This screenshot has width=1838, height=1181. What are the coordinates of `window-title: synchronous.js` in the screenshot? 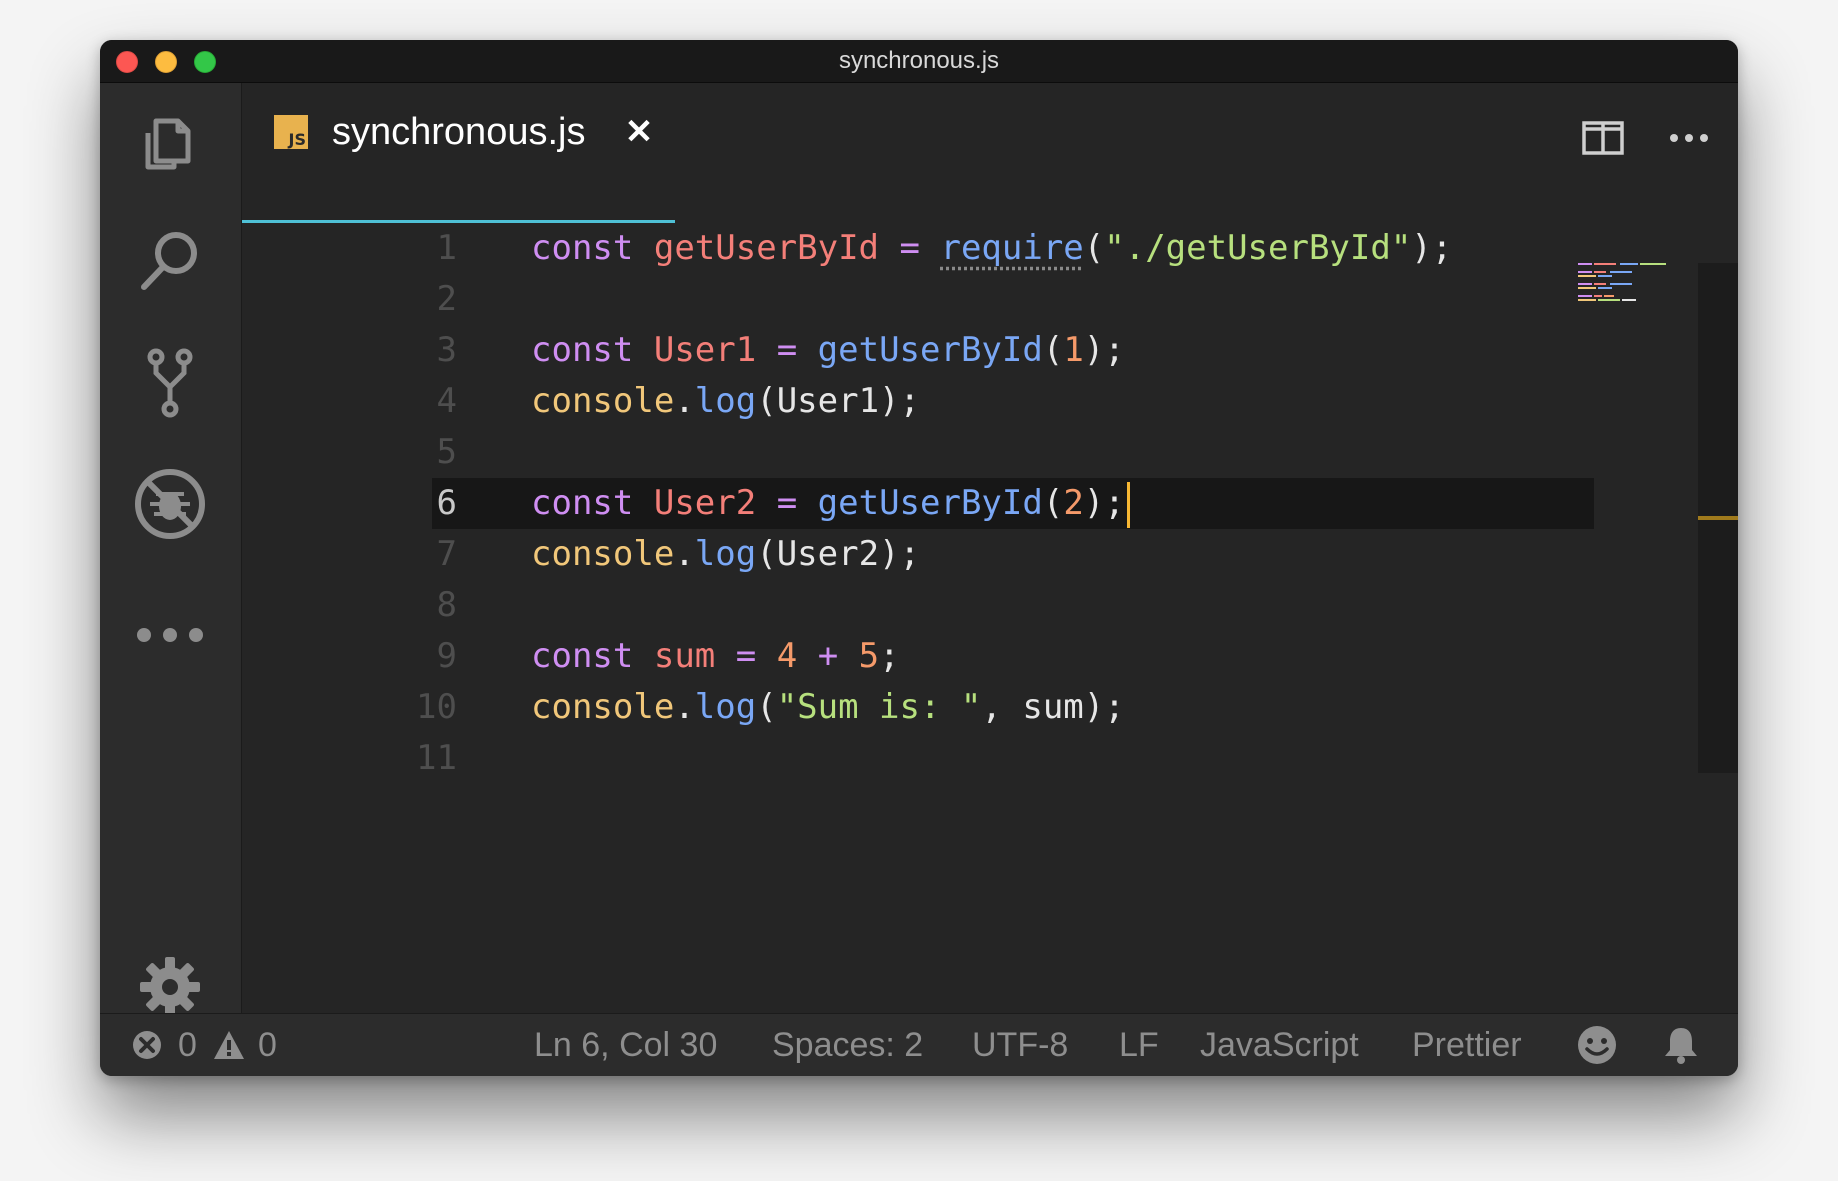 It's located at (919, 60).